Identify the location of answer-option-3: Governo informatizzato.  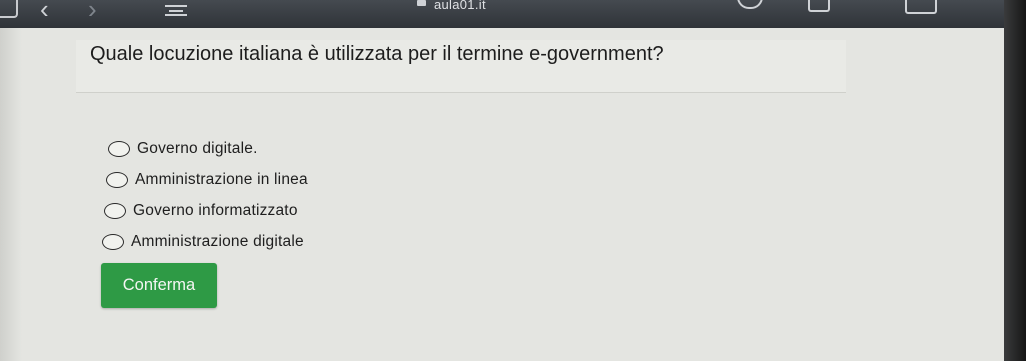
(201, 211).